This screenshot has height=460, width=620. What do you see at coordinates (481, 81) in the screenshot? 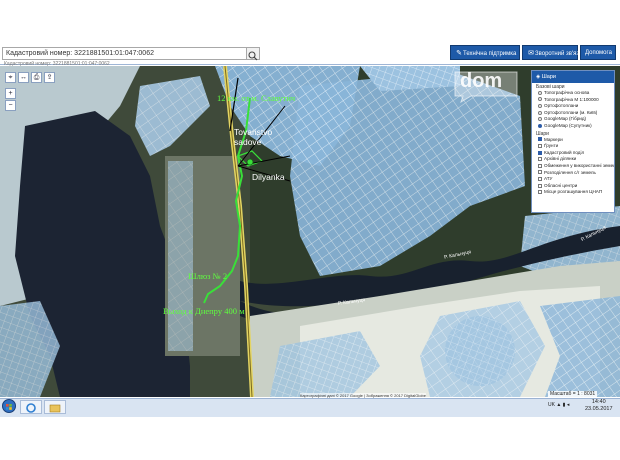
I see `watermark-text: dom` at bounding box center [481, 81].